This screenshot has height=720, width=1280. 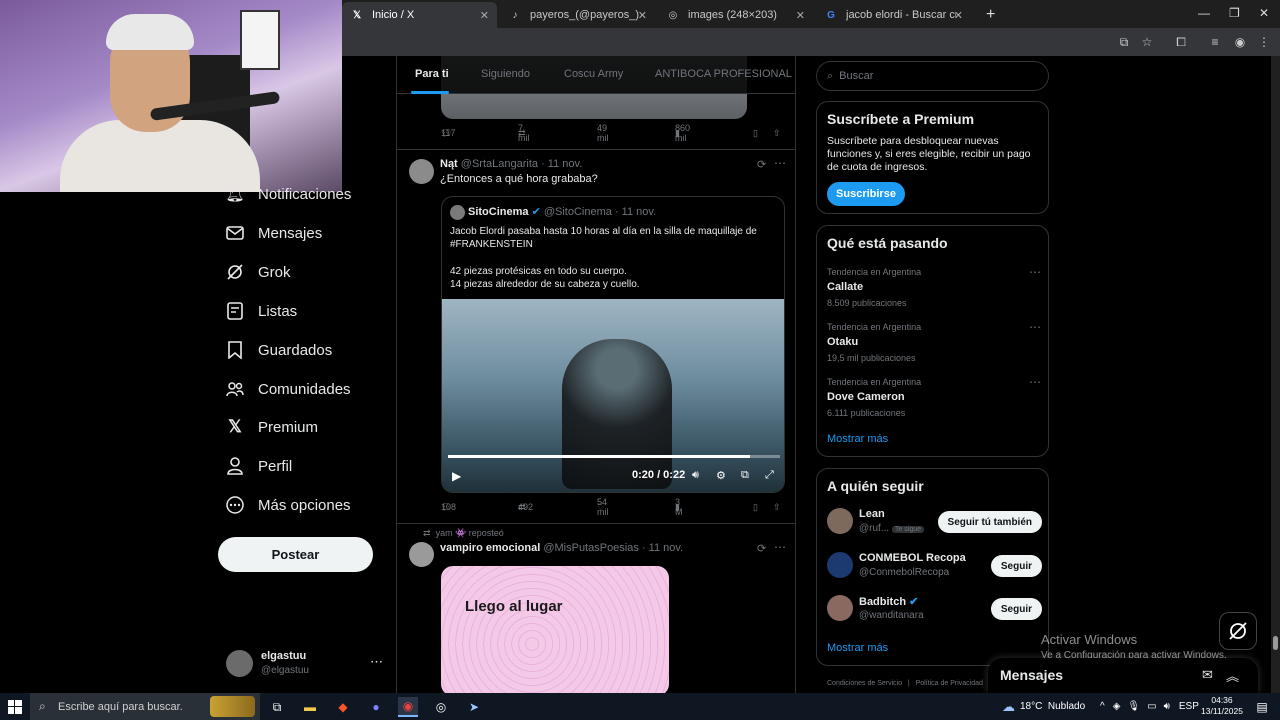 I want to click on follow-suggestion: CONMEBOL Recopa @ConmebolRecopa Seguir, so click(x=934, y=567).